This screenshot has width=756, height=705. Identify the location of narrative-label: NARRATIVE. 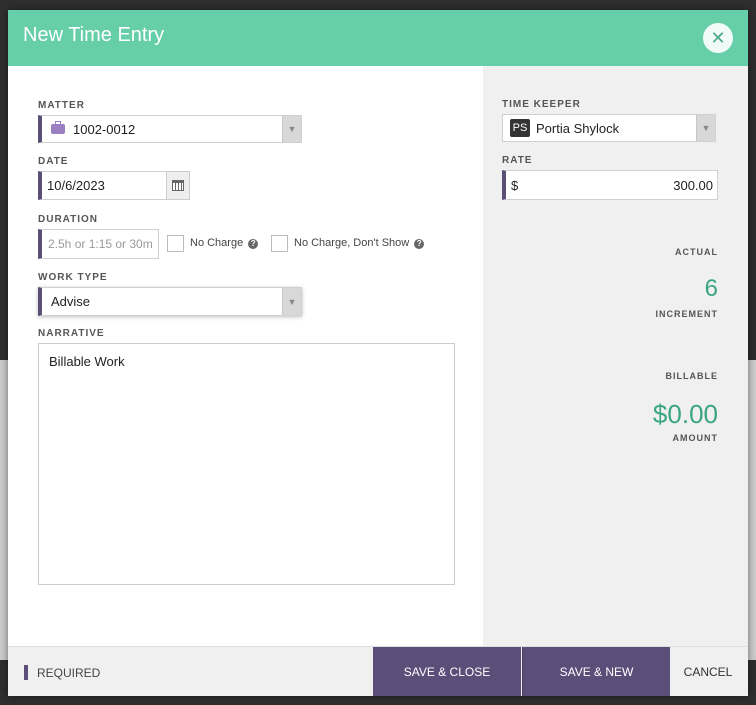
(71, 333).